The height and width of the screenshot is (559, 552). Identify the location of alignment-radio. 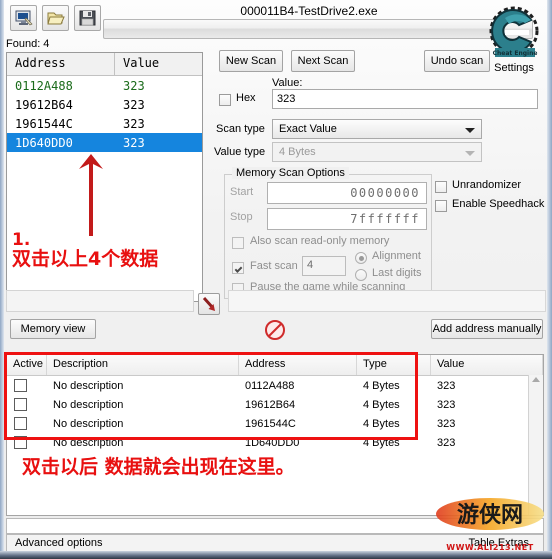
(361, 258).